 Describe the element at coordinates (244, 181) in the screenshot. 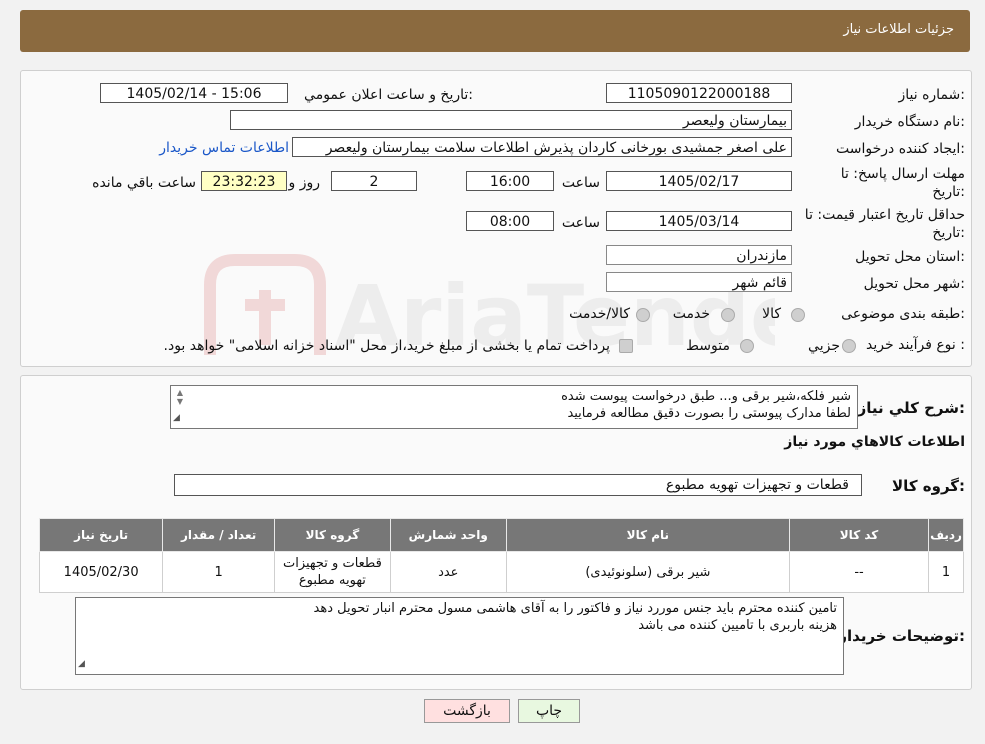

I see `remaining-time-field: 23:32:23` at that location.